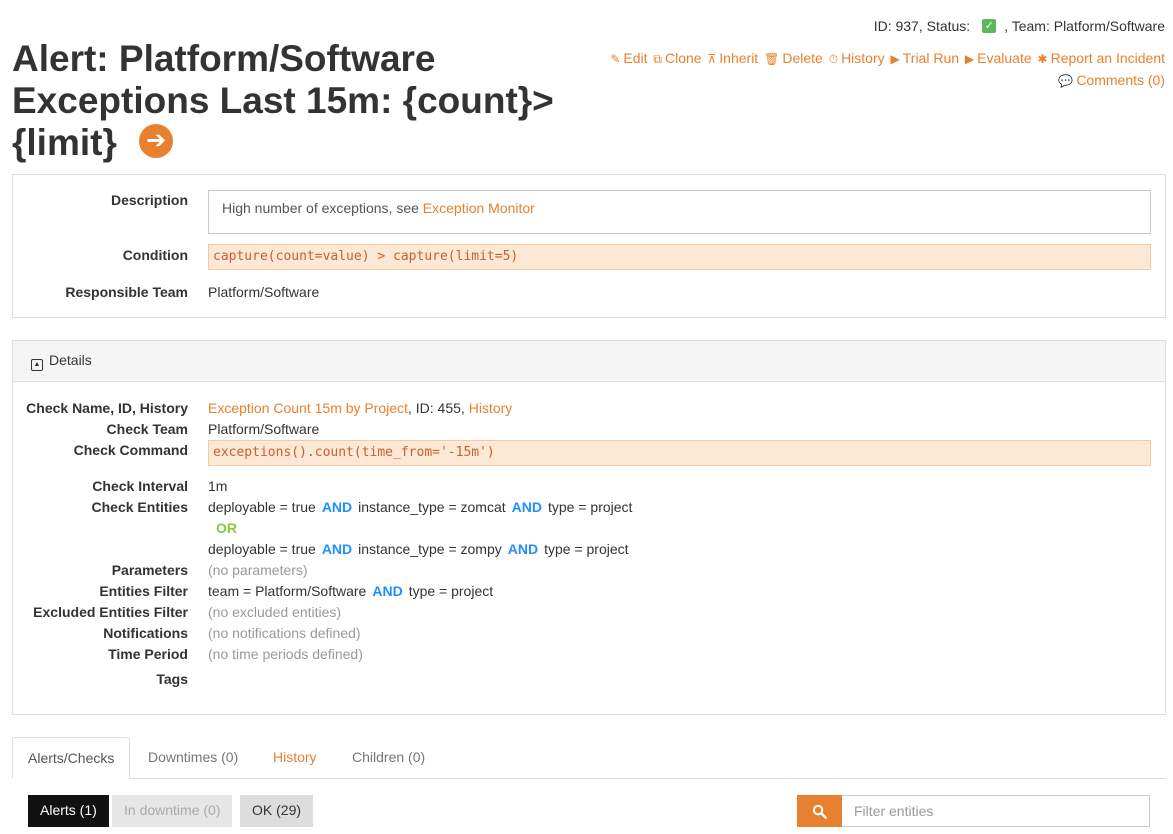  Describe the element at coordinates (140, 486) in the screenshot. I see `check-interval-label: Check Interval` at that location.